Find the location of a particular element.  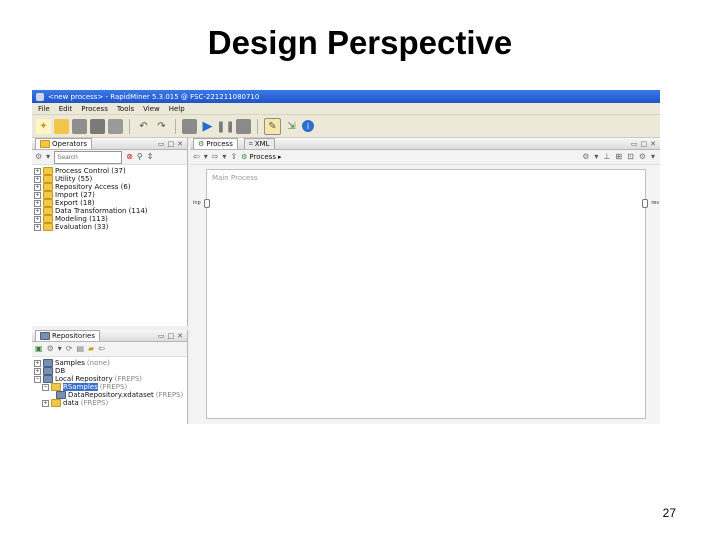

list-item: + Modeling (113) is located at coordinates (110, 219).